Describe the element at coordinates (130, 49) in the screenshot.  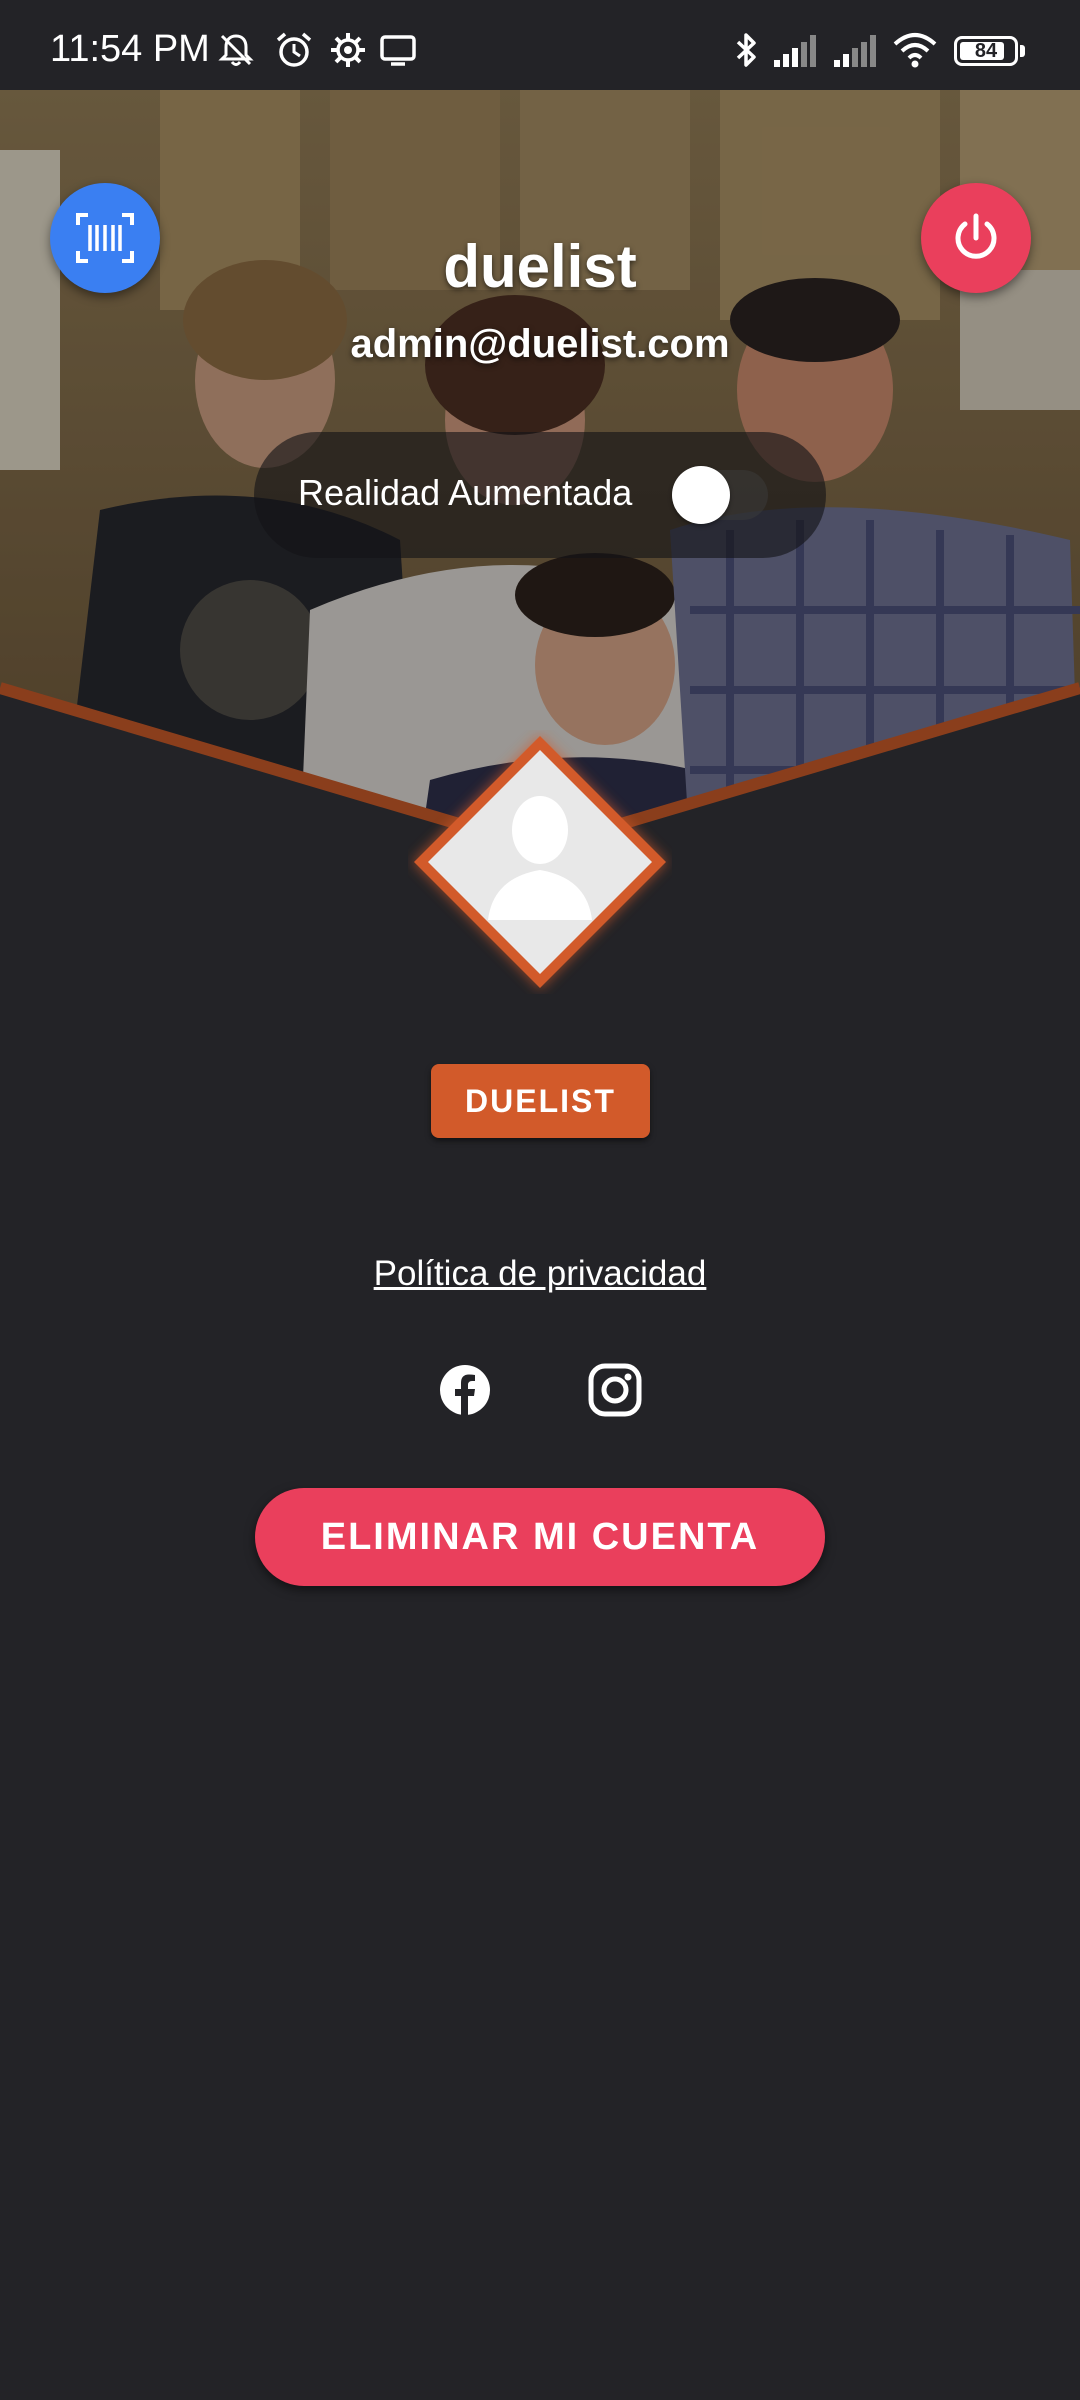
I see `status-time: 11:54 PM` at that location.